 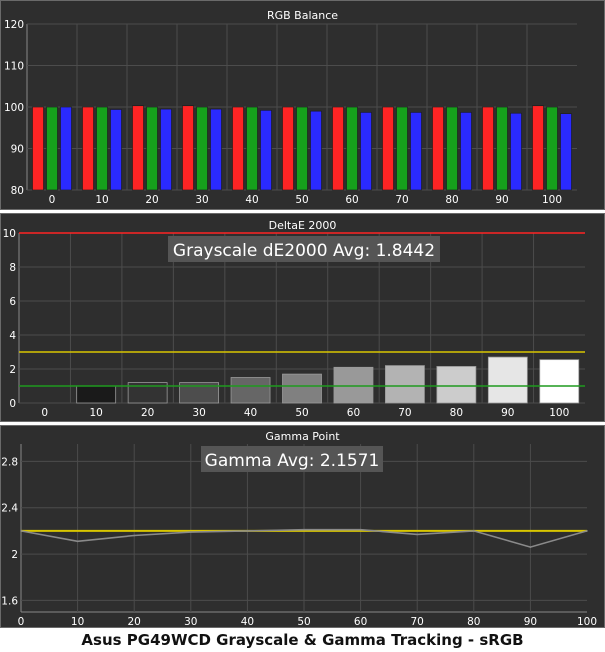 I want to click on y-tick-label: 100, so click(x=14, y=108).